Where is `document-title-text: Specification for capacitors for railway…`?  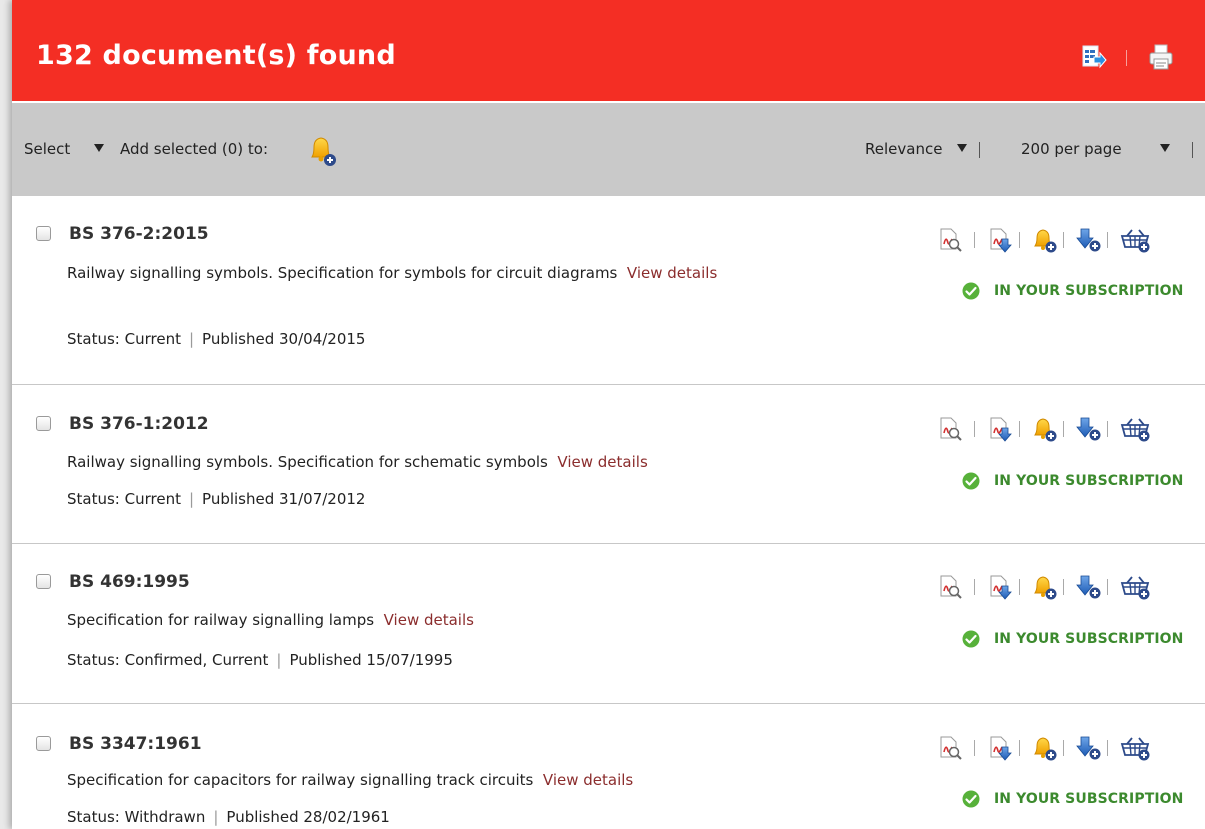 document-title-text: Specification for capacitors for railway… is located at coordinates (300, 780).